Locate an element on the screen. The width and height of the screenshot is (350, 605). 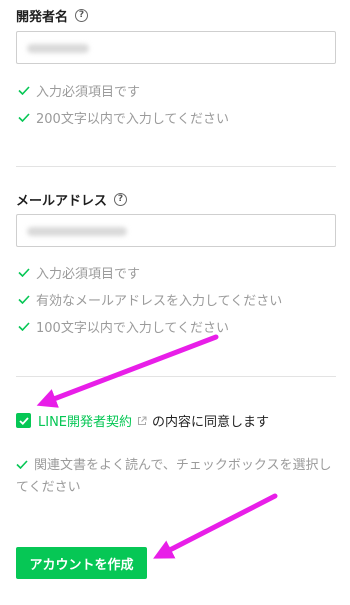
email-input is located at coordinates (176, 230).